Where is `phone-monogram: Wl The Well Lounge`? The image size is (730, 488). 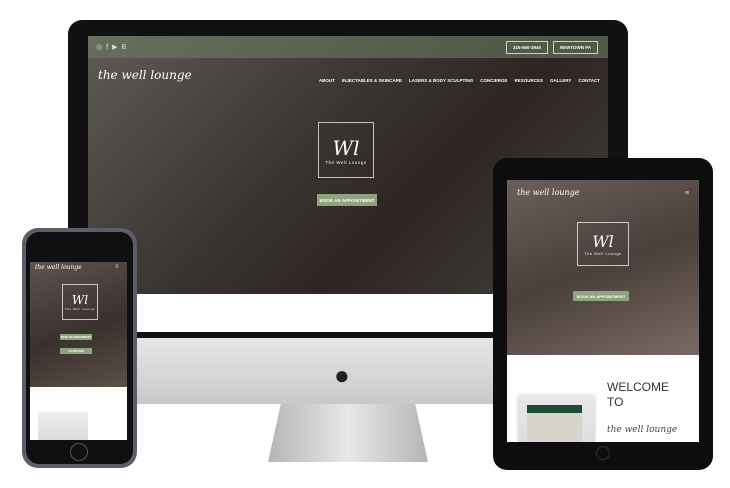
phone-monogram: Wl The Well Lounge is located at coordinates (80, 302).